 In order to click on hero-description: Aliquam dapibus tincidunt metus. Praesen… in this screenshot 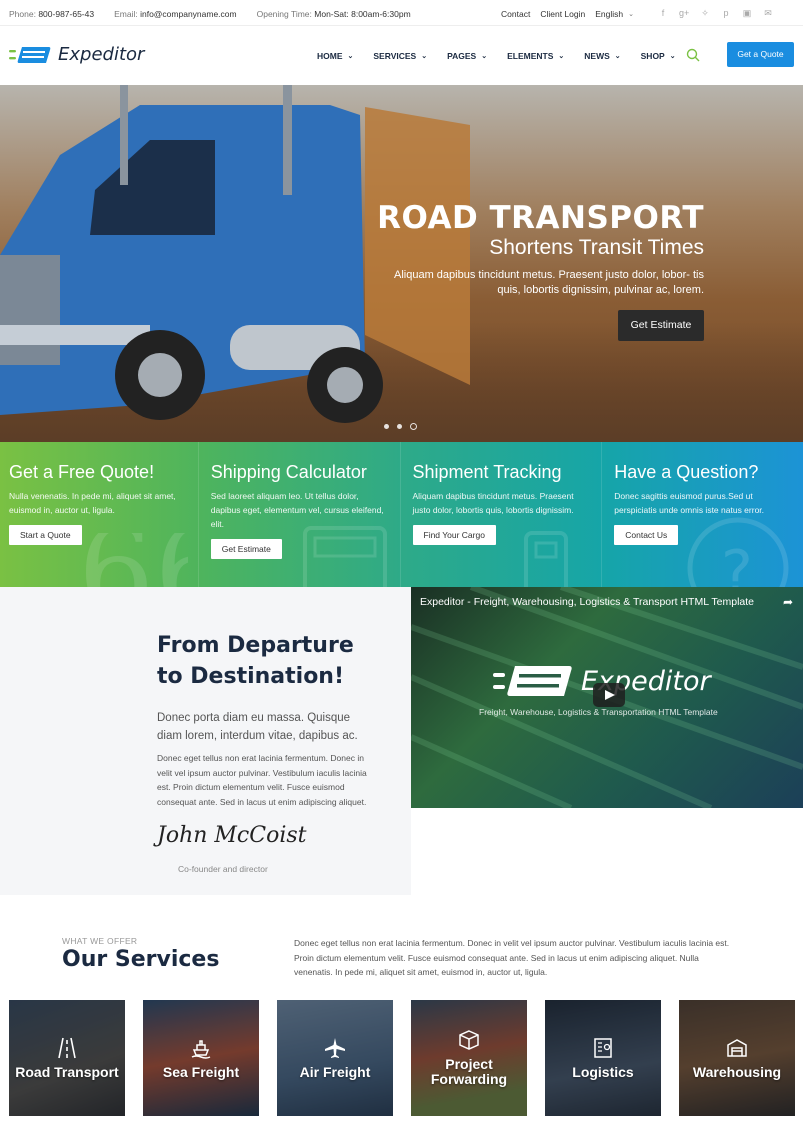, I will do `click(549, 282)`.